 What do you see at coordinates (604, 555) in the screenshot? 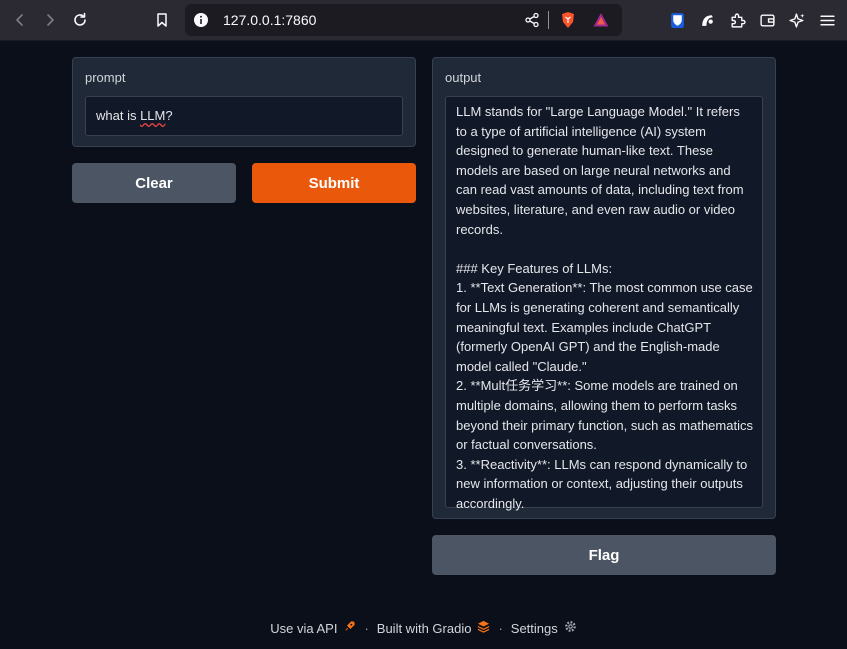
I see `flag-button: Flag` at bounding box center [604, 555].